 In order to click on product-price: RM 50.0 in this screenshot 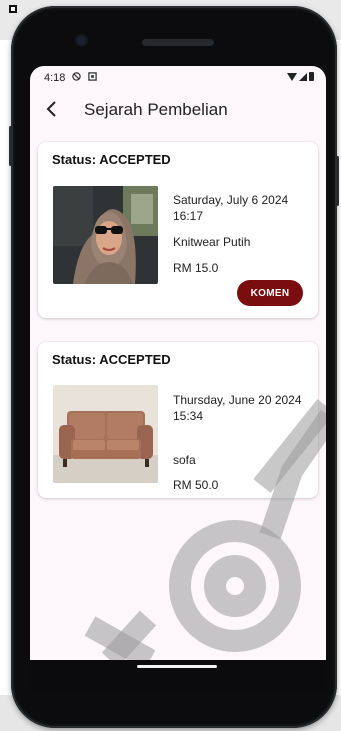, I will do `click(196, 485)`.